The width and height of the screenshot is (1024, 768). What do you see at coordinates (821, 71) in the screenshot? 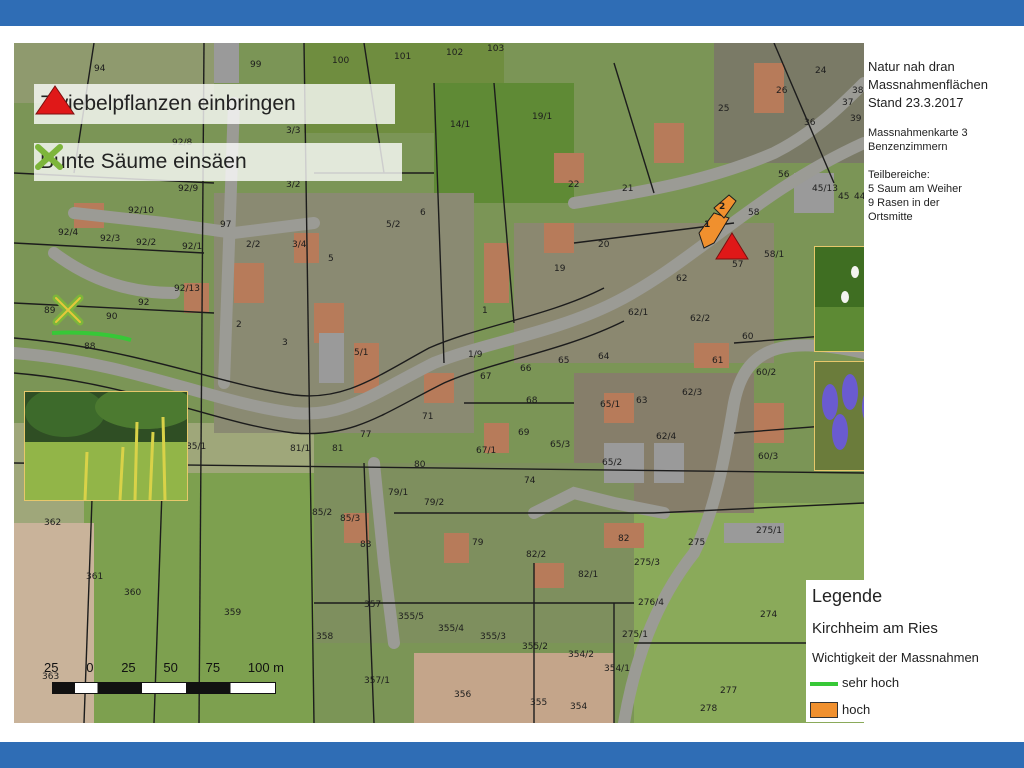
I see `parcel-label: 24` at bounding box center [821, 71].